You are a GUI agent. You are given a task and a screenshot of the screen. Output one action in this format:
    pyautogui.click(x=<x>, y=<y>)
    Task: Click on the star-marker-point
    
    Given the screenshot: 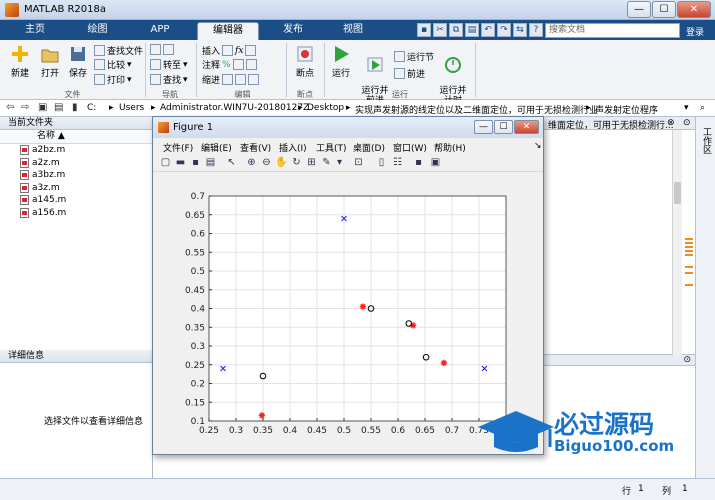 What is the action you would take?
    pyautogui.click(x=363, y=306)
    